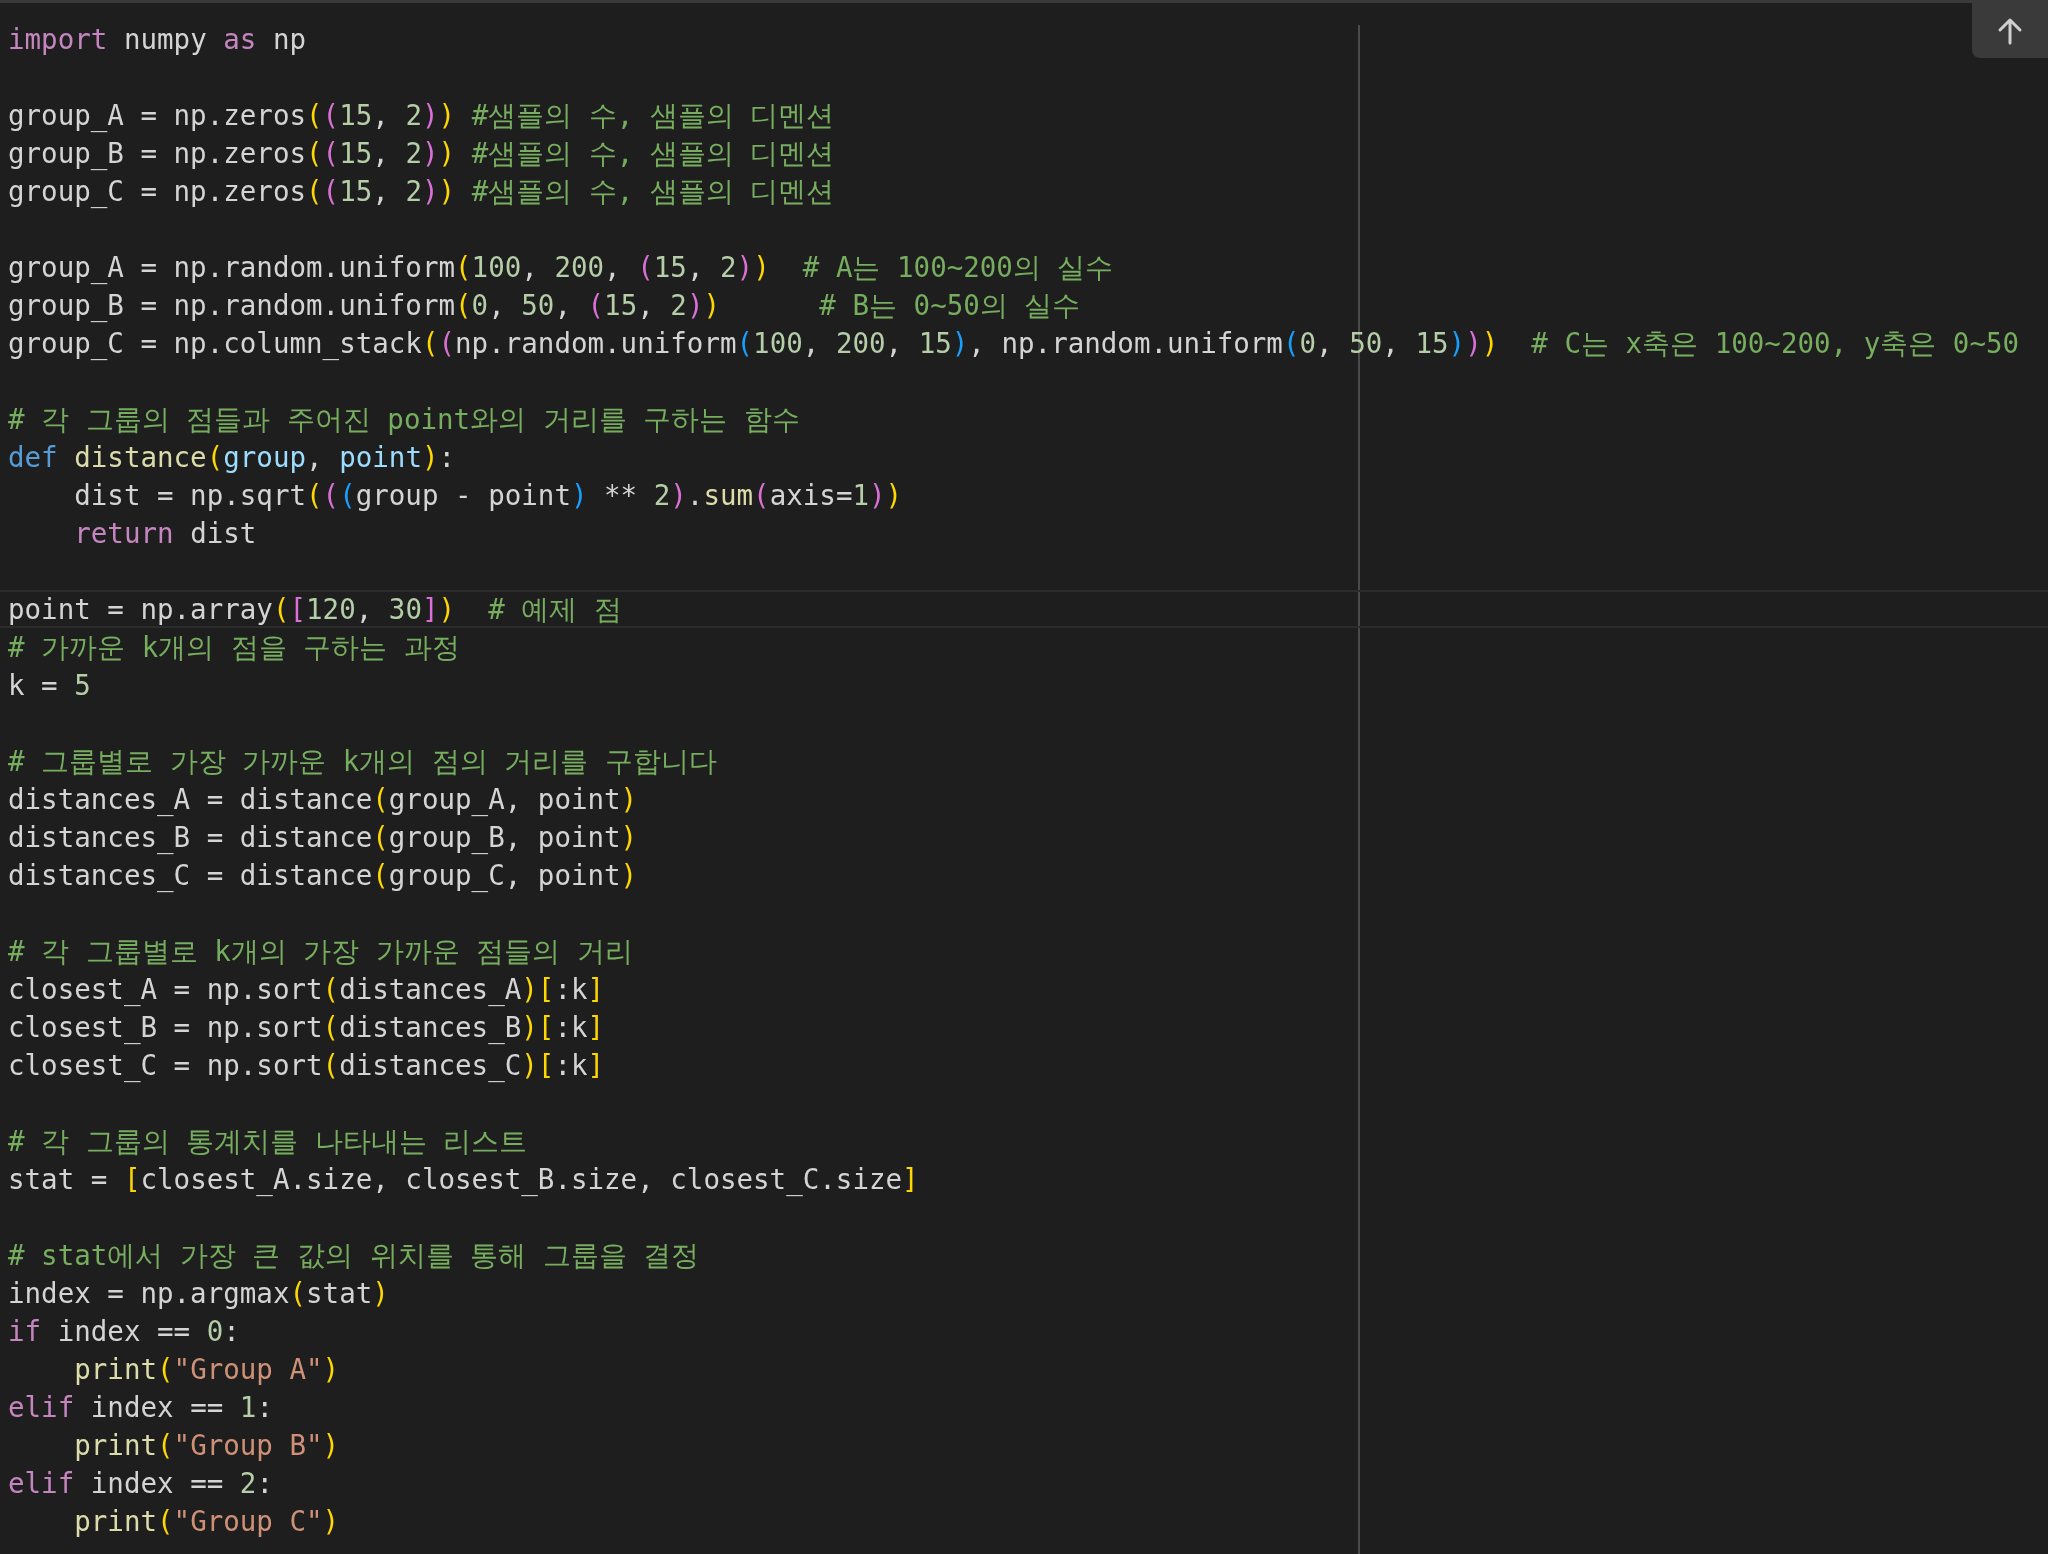  Describe the element at coordinates (323, 799) in the screenshot. I see `code-line: distances_A = distance(group_A, point)` at that location.